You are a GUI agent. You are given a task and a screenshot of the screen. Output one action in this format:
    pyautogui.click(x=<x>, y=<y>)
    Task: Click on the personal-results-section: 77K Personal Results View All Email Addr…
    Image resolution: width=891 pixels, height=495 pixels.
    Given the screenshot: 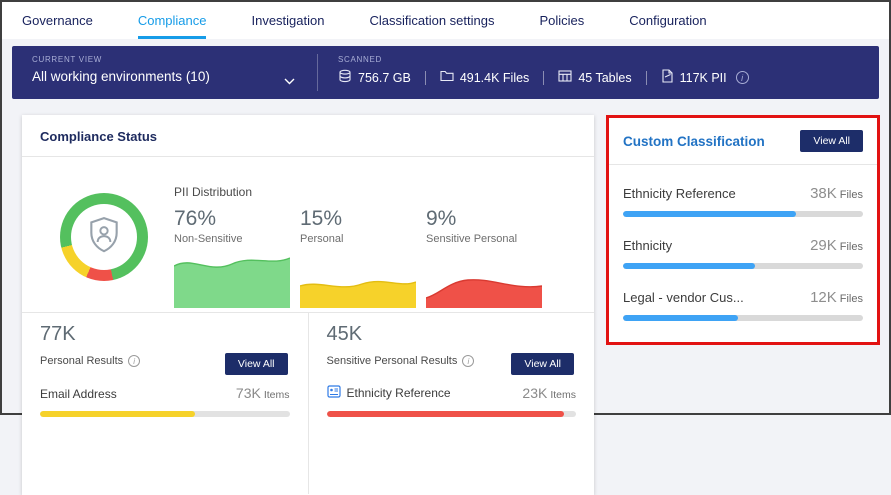 What is the action you would take?
    pyautogui.click(x=165, y=403)
    